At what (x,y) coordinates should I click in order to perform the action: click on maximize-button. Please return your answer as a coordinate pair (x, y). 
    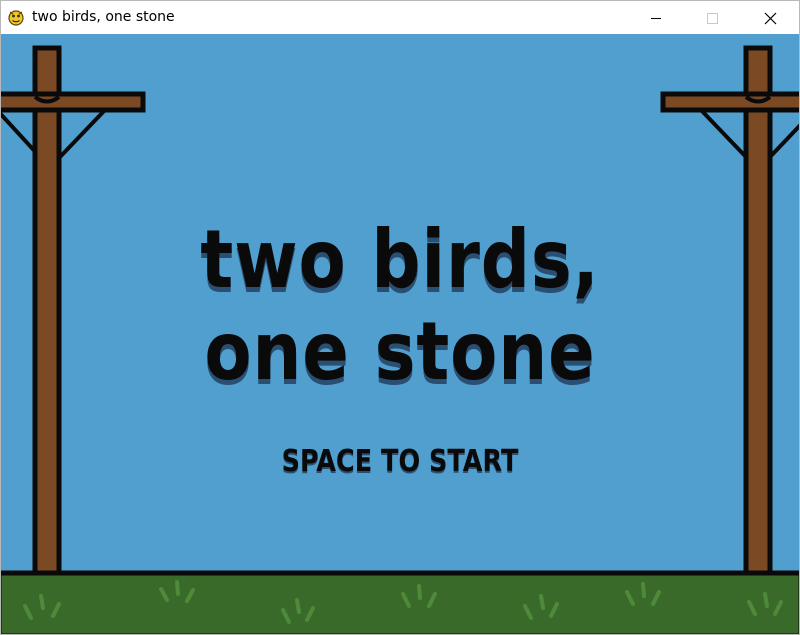
    Looking at the image, I should click on (712, 17).